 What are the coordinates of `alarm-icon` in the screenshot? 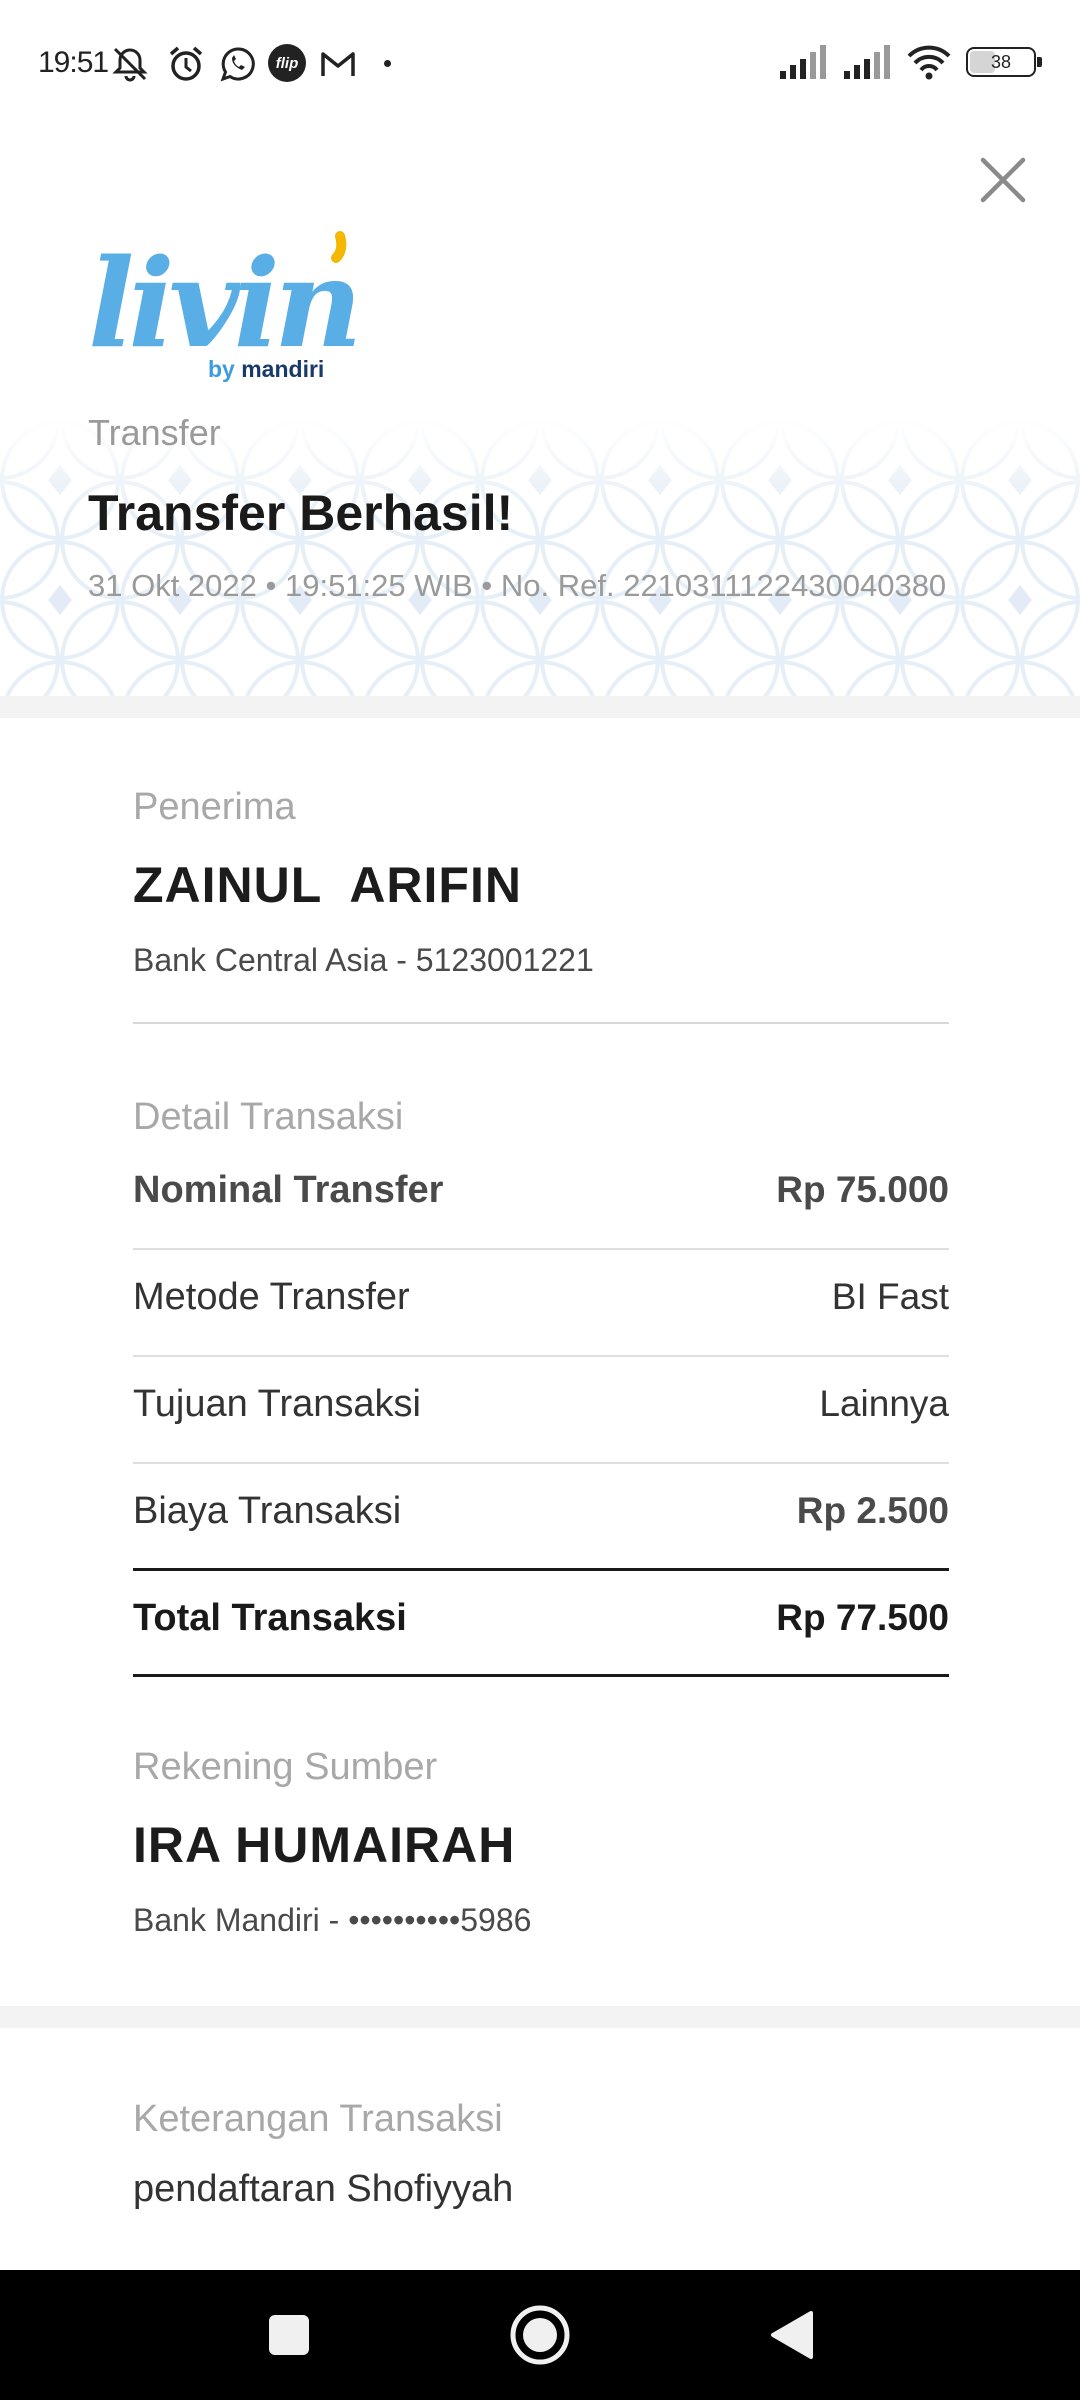 It's located at (186, 63).